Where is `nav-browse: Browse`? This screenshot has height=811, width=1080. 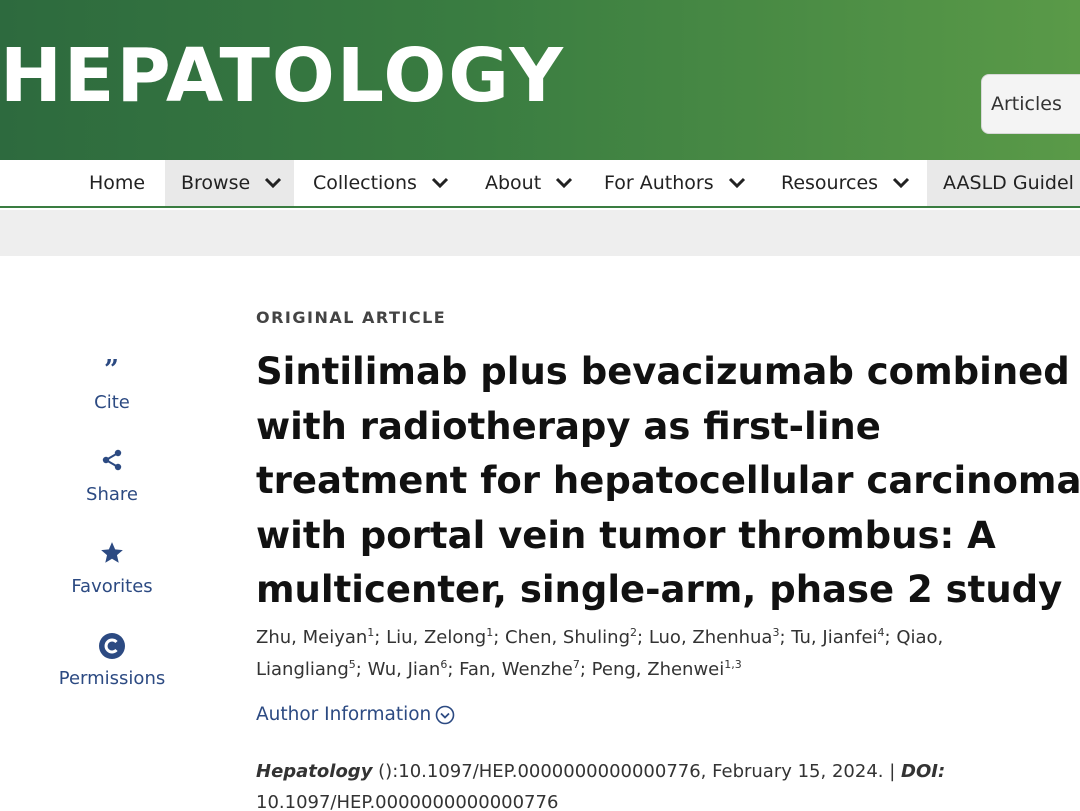
nav-browse: Browse is located at coordinates (230, 183).